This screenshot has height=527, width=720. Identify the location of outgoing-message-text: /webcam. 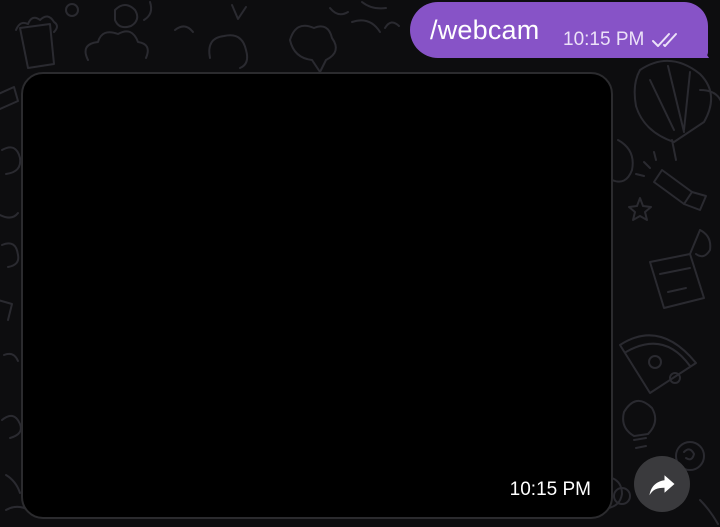
(485, 30).